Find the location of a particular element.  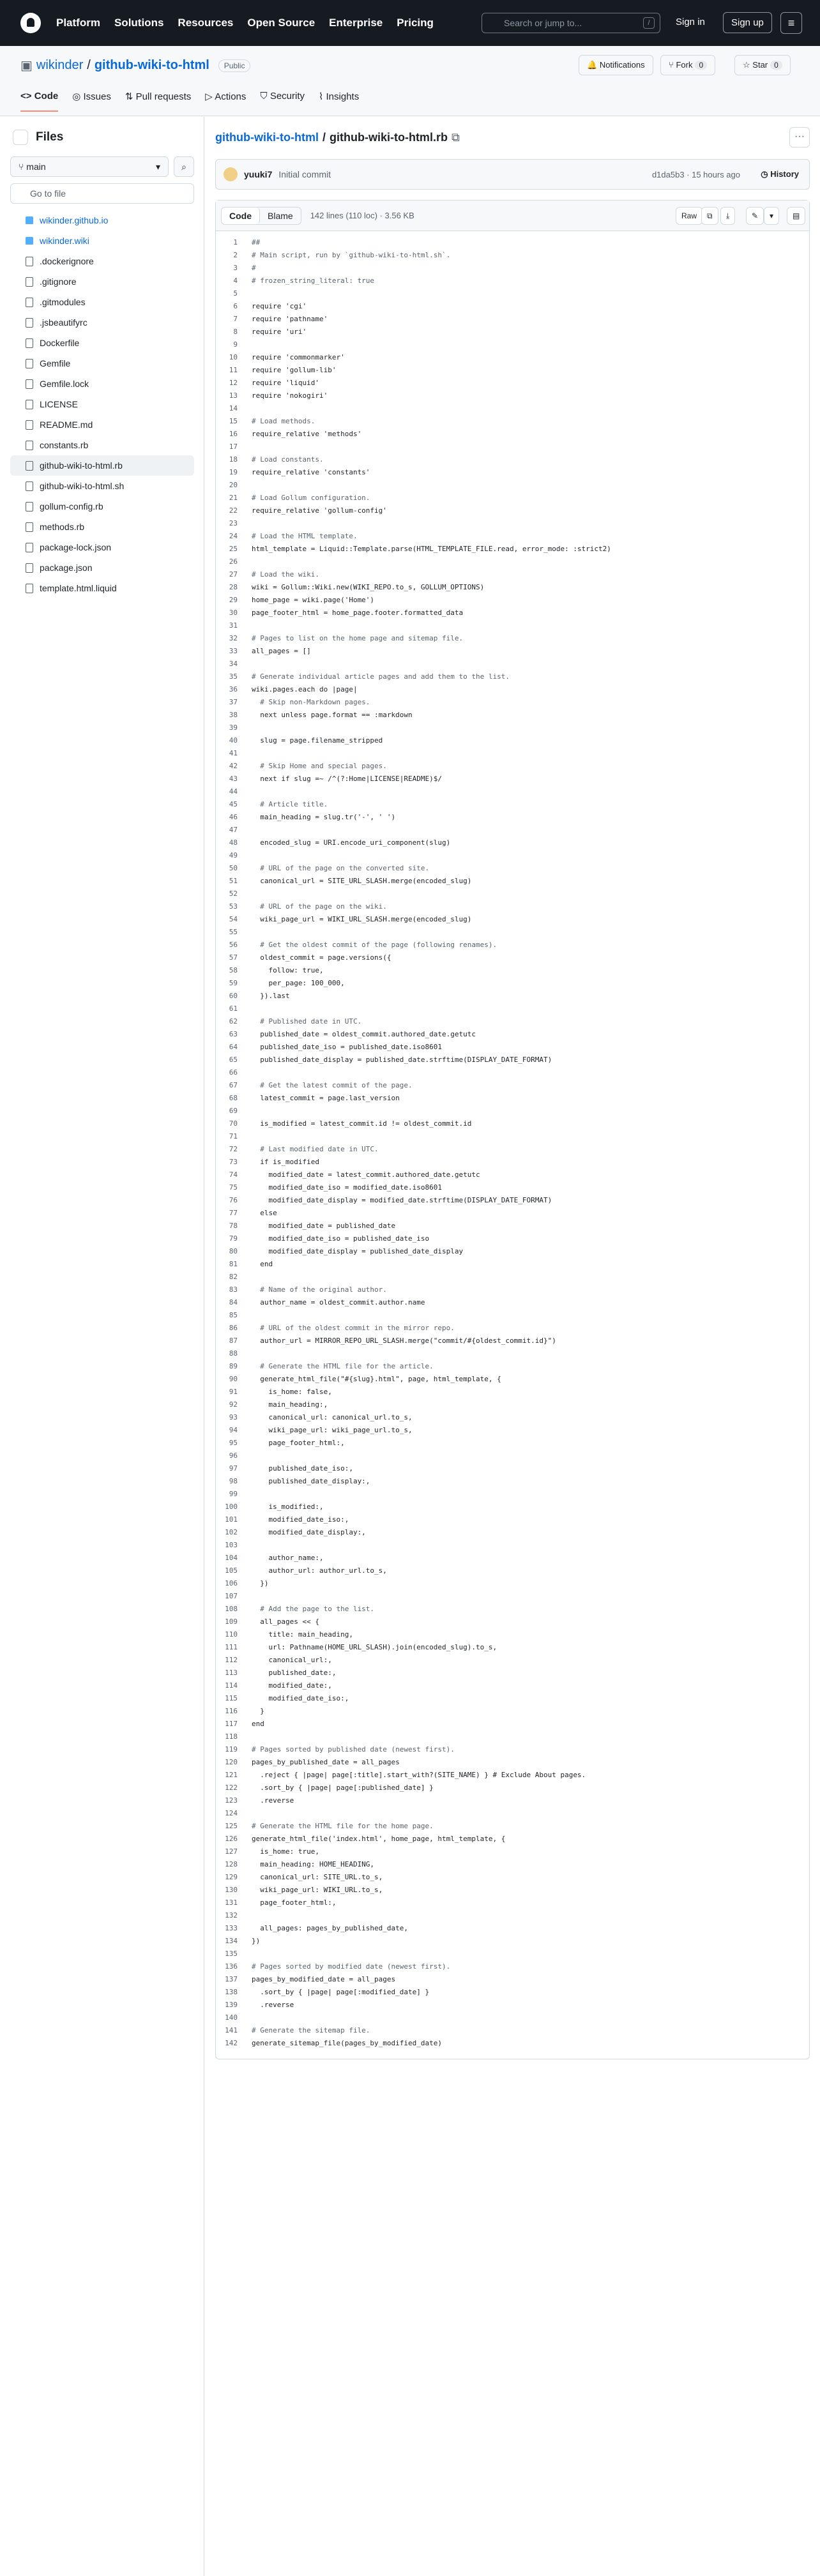

line-number: 36 is located at coordinates (234, 690).